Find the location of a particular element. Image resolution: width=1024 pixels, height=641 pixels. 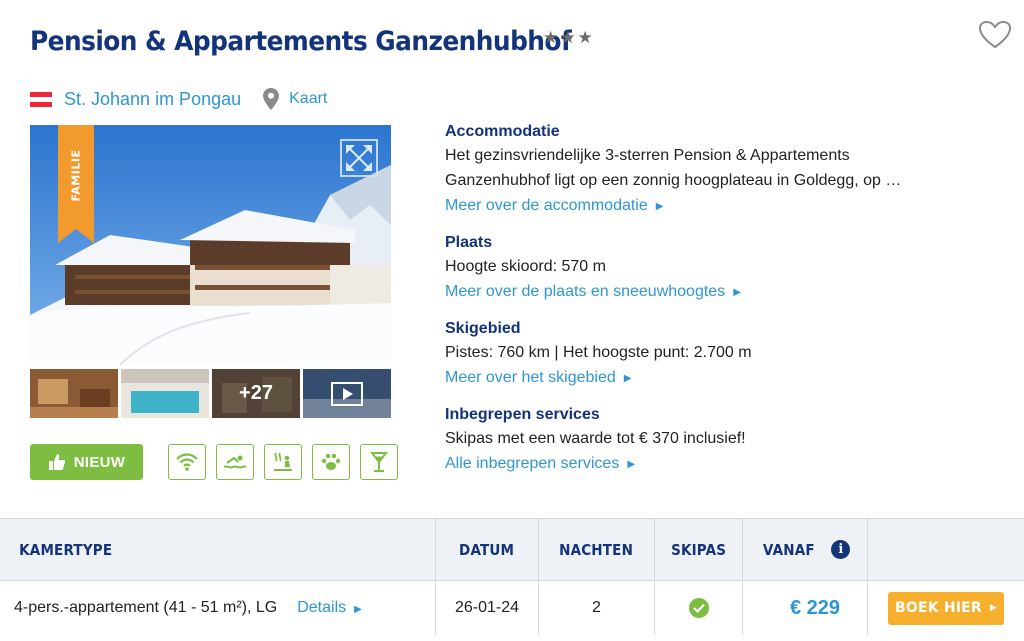

pets-icon is located at coordinates (331, 462).